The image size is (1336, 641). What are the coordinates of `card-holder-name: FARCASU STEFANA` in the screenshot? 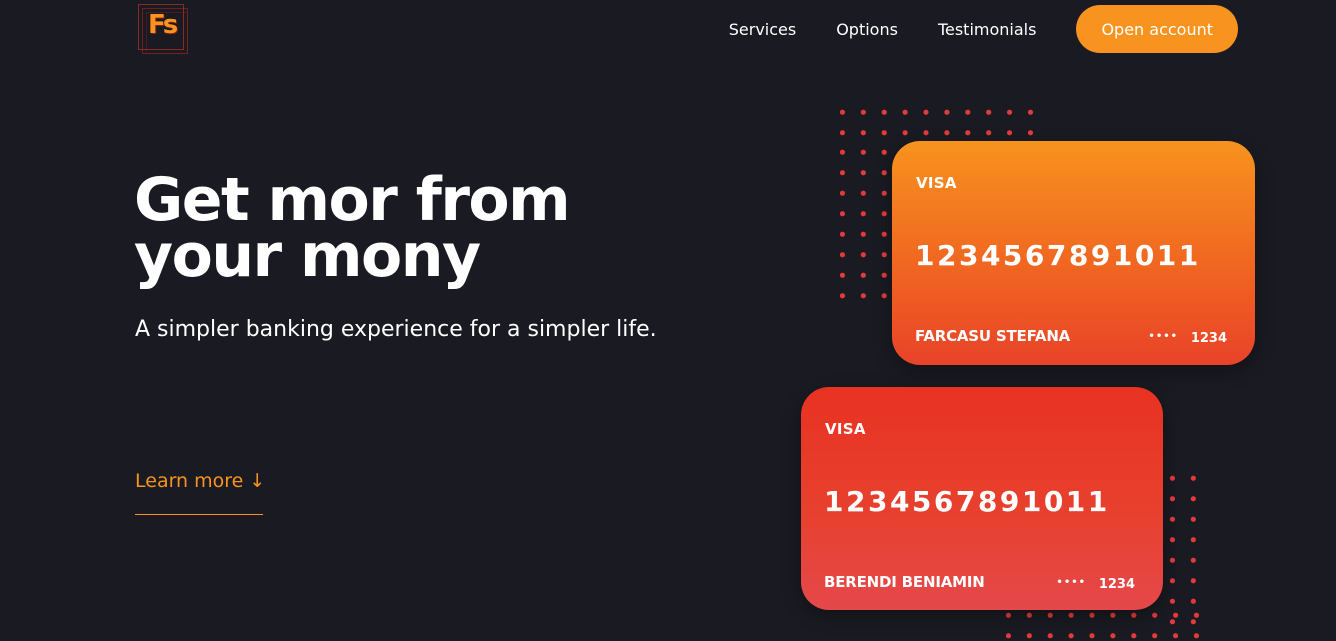 It's located at (993, 336).